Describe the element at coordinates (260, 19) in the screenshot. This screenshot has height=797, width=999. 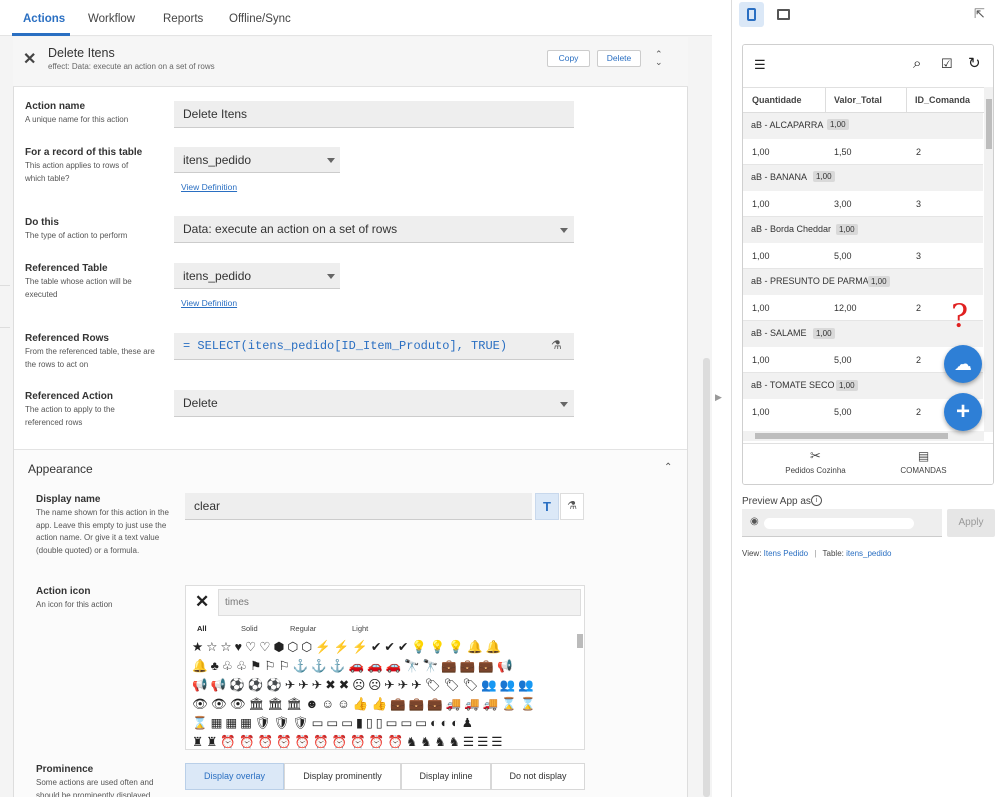
I see `tab-offline-sync: Offline/Sync` at that location.